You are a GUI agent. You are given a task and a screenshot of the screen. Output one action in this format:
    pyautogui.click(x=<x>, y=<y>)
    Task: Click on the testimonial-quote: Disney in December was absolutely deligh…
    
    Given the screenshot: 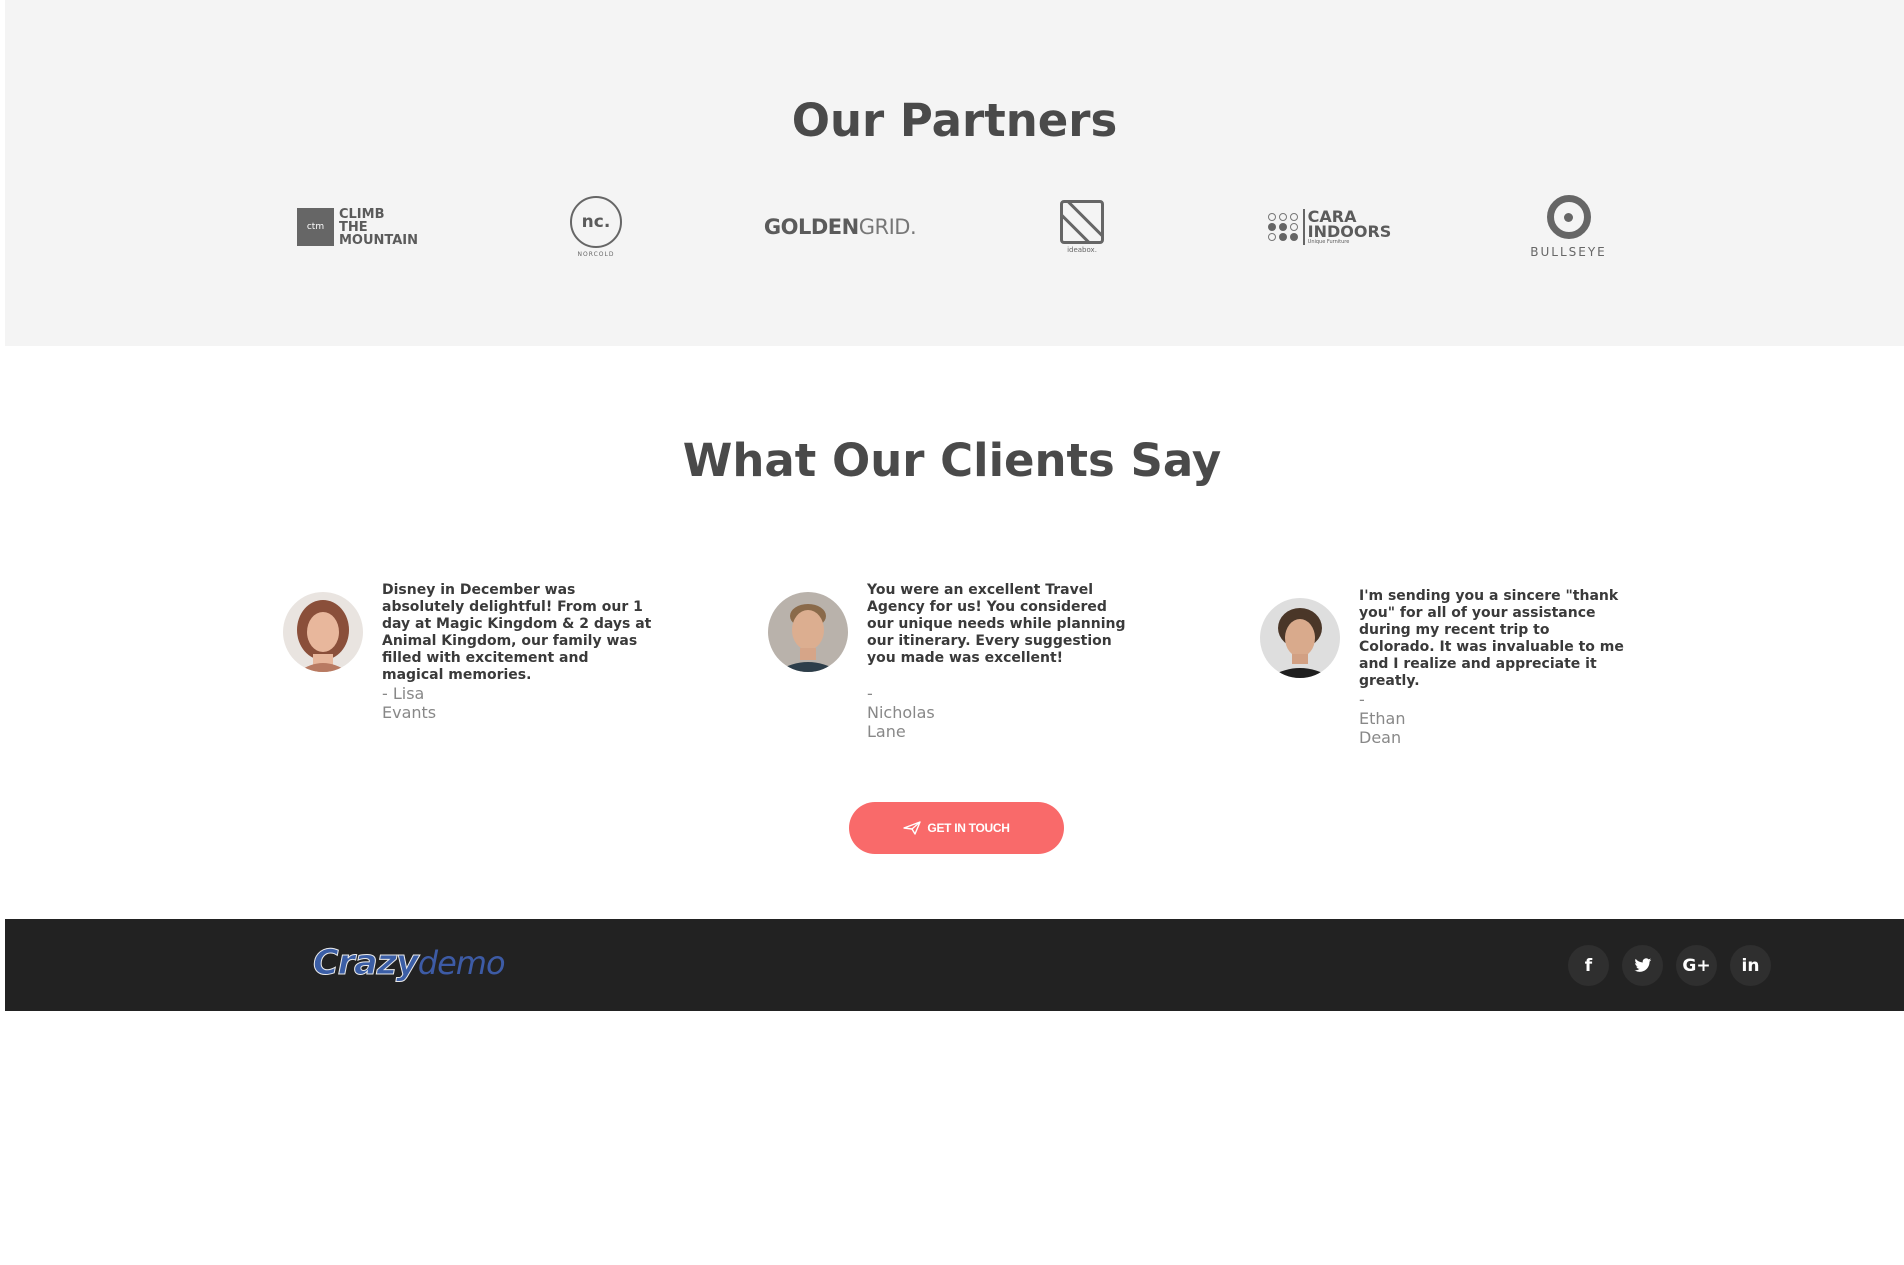 What is the action you would take?
    pyautogui.click(x=517, y=632)
    